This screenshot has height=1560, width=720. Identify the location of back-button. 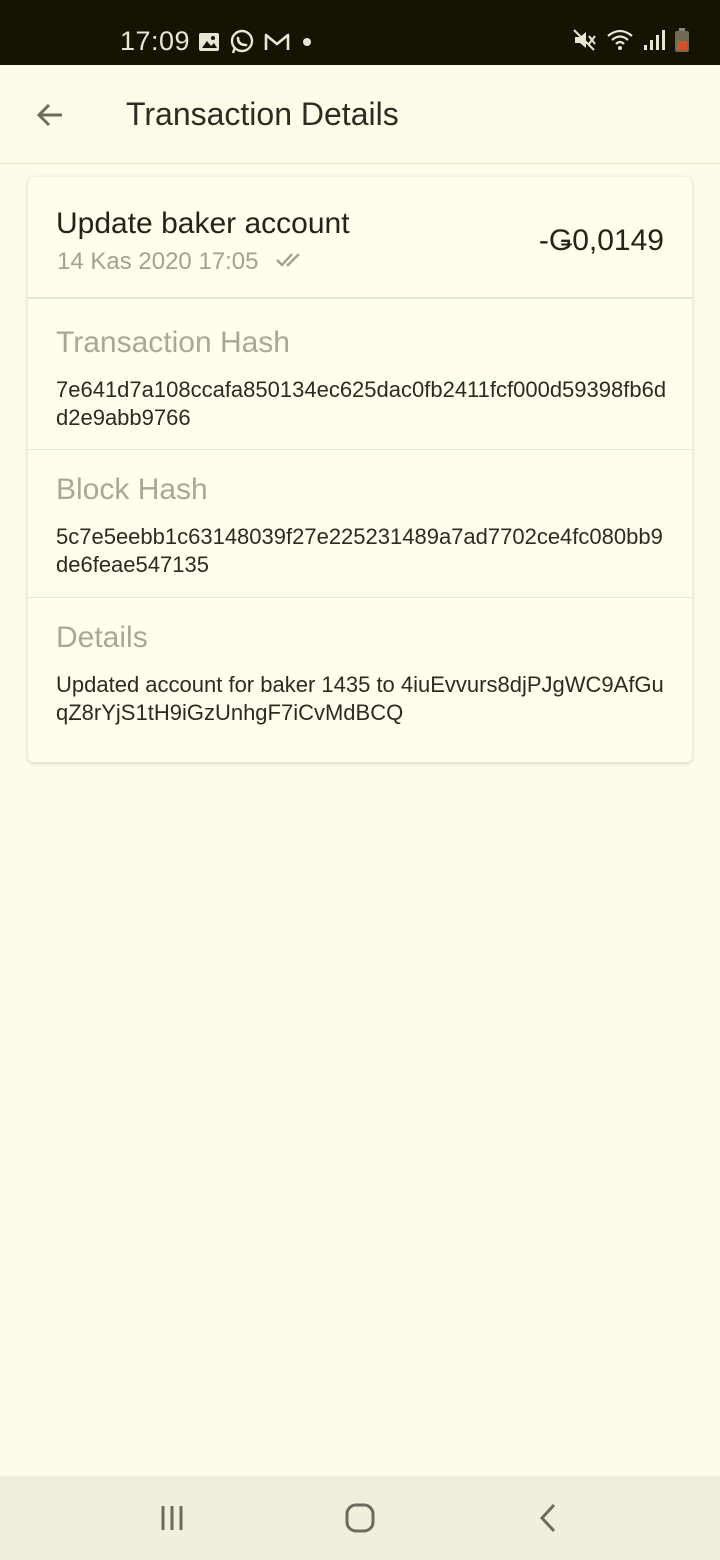
(50, 115).